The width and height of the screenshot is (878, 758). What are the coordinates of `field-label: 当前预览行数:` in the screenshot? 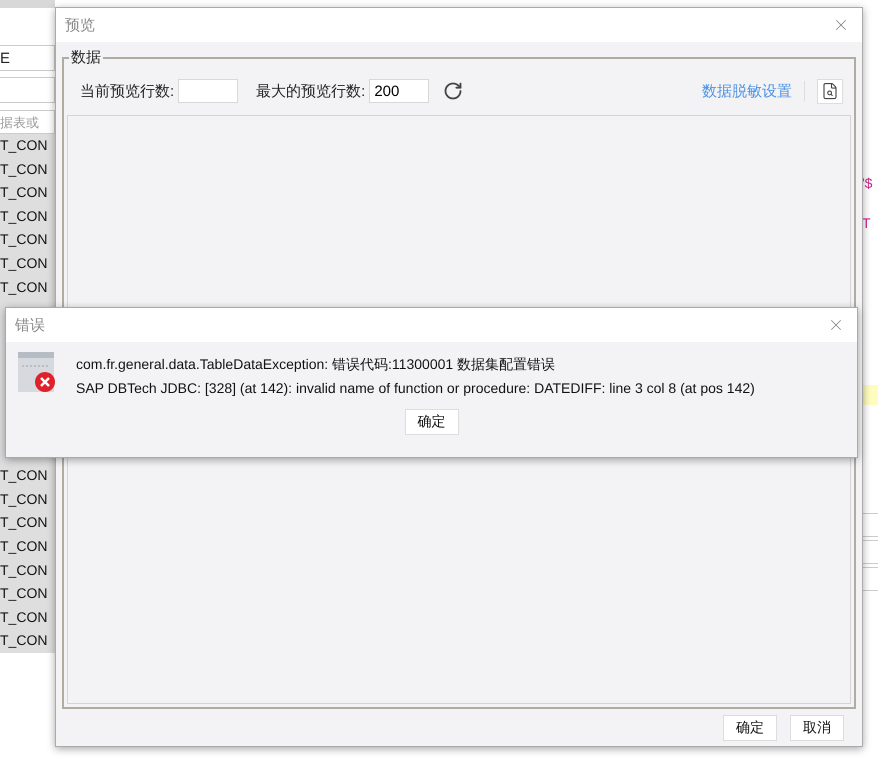 It's located at (127, 91).